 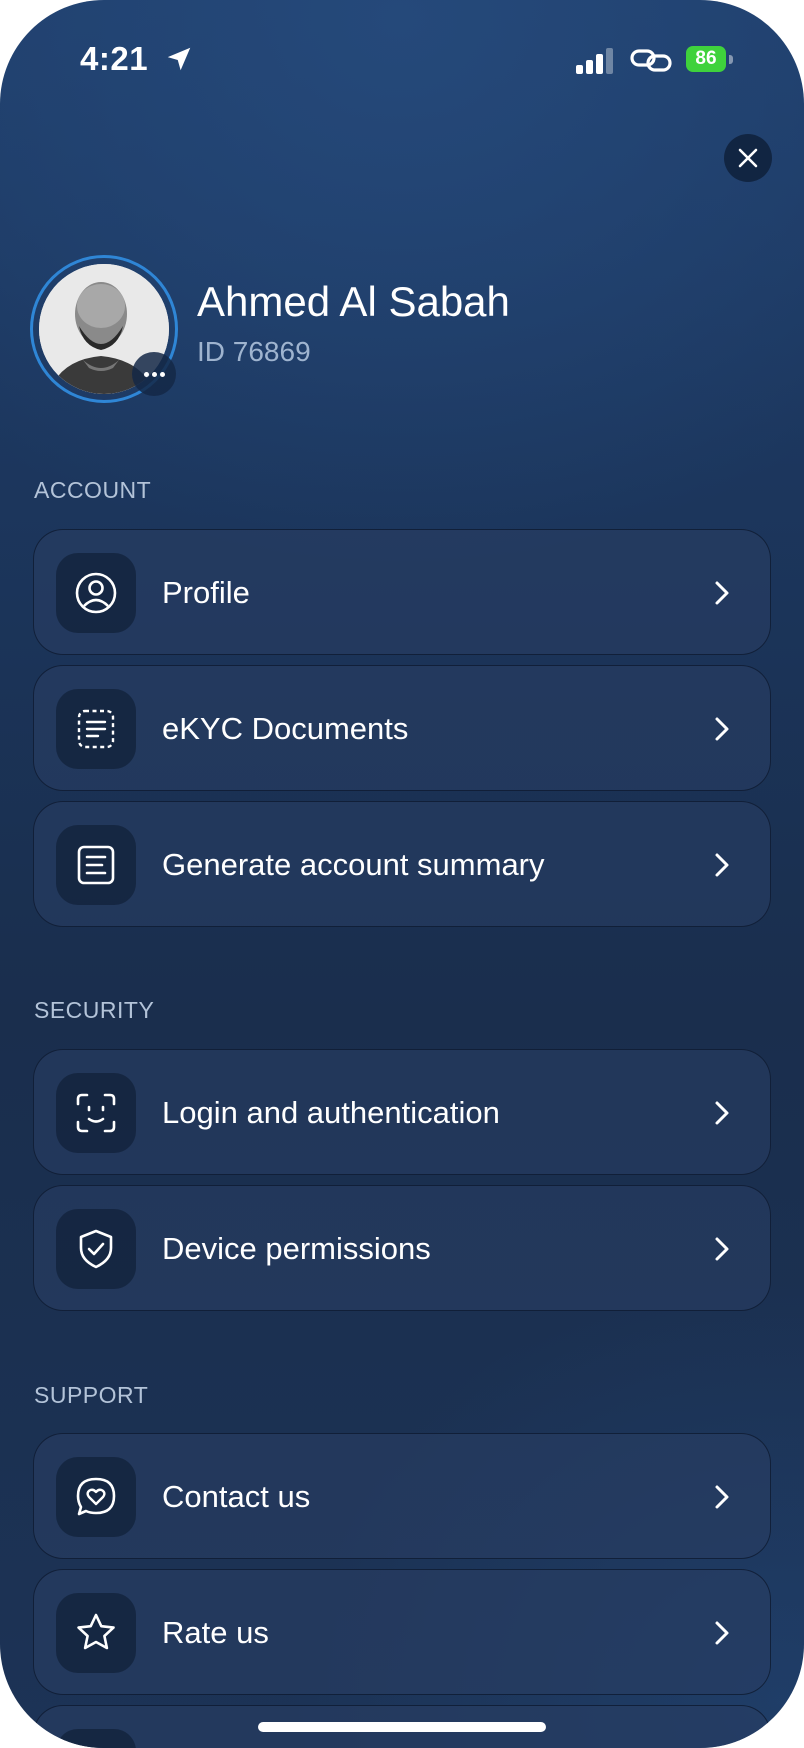 I want to click on close-icon, so click(x=748, y=158).